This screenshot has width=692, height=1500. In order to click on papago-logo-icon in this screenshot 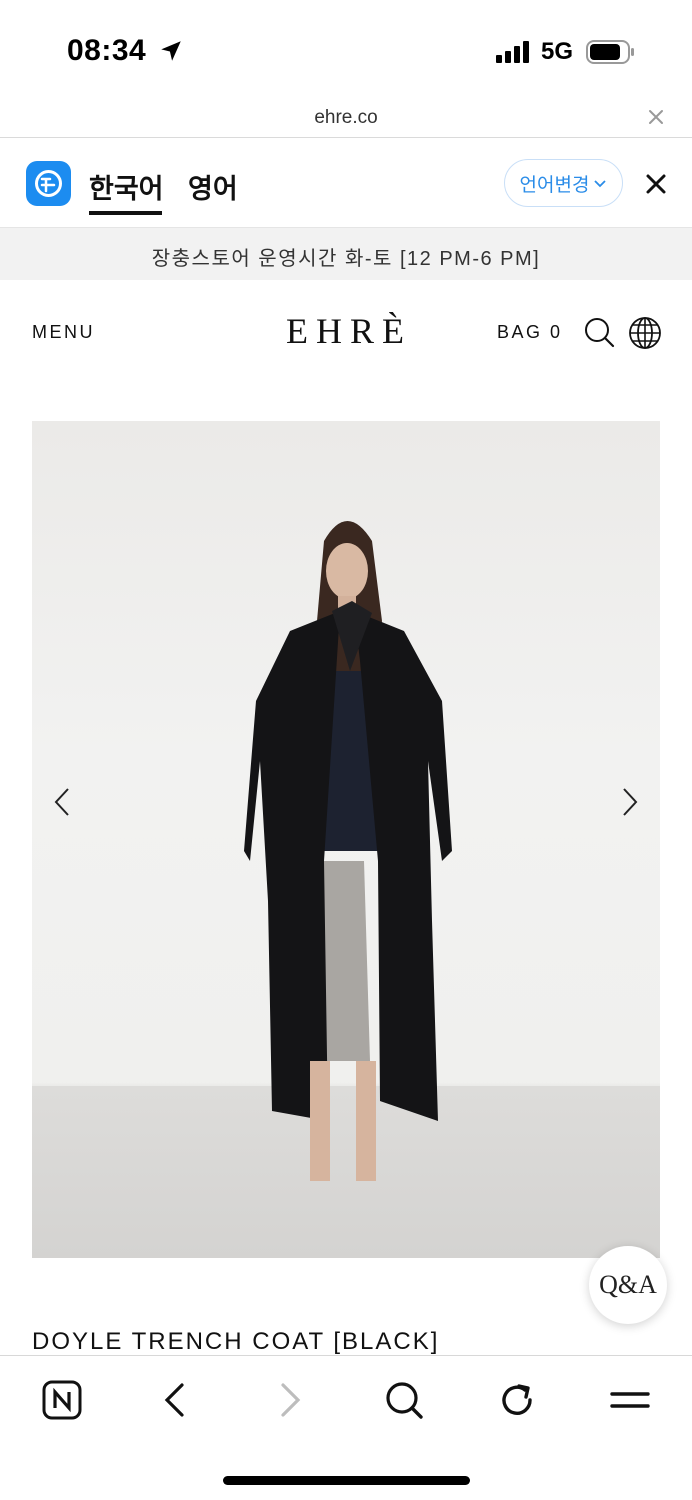, I will do `click(48, 183)`.